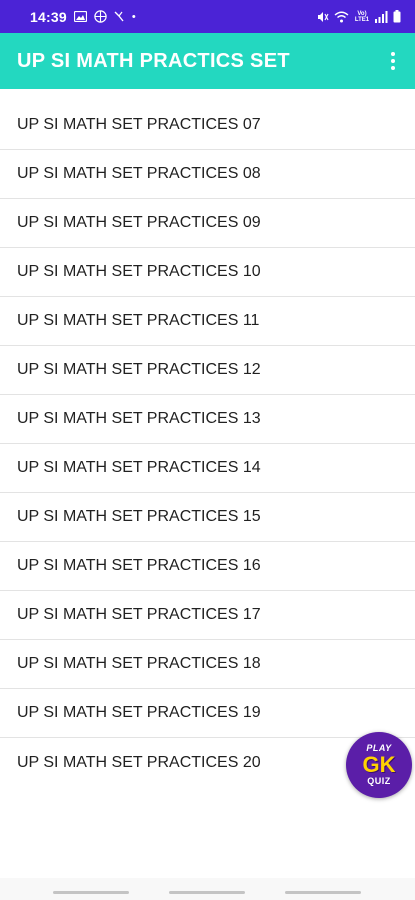 The height and width of the screenshot is (900, 415). Describe the element at coordinates (207, 468) in the screenshot. I see `list-item: UP SI MATH SET PRACTICES 14` at that location.